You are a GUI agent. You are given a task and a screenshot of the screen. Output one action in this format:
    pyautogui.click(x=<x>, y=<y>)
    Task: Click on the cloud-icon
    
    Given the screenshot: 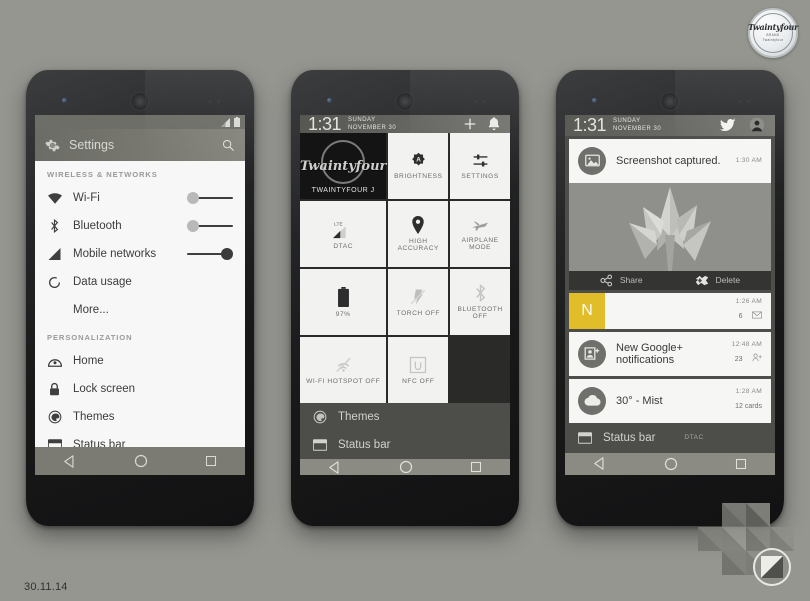 What is the action you would take?
    pyautogui.click(x=592, y=400)
    